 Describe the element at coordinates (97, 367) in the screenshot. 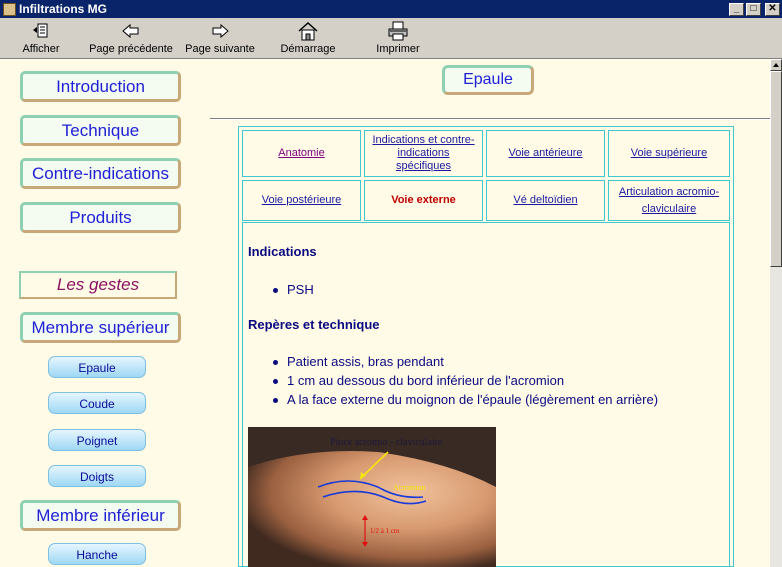

I see `nav-epaule: Epaule` at that location.